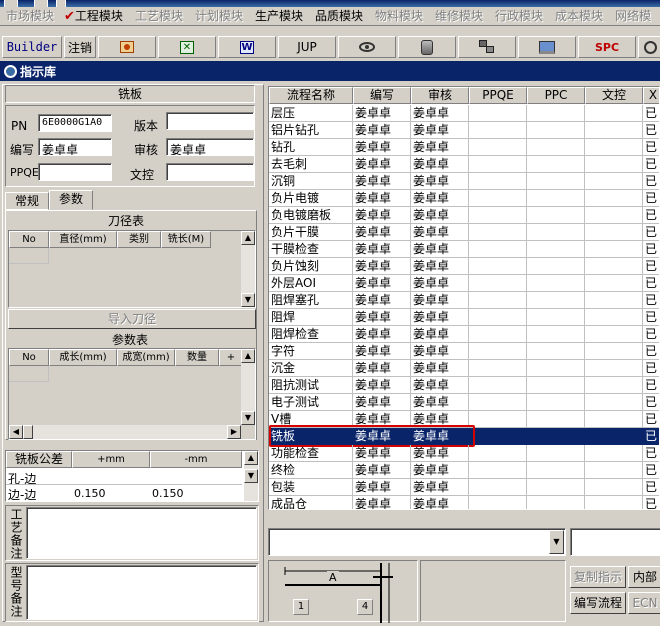 This screenshot has height=626, width=660. Describe the element at coordinates (519, 16) in the screenshot. I see `menu-item-8: 行政模块` at that location.